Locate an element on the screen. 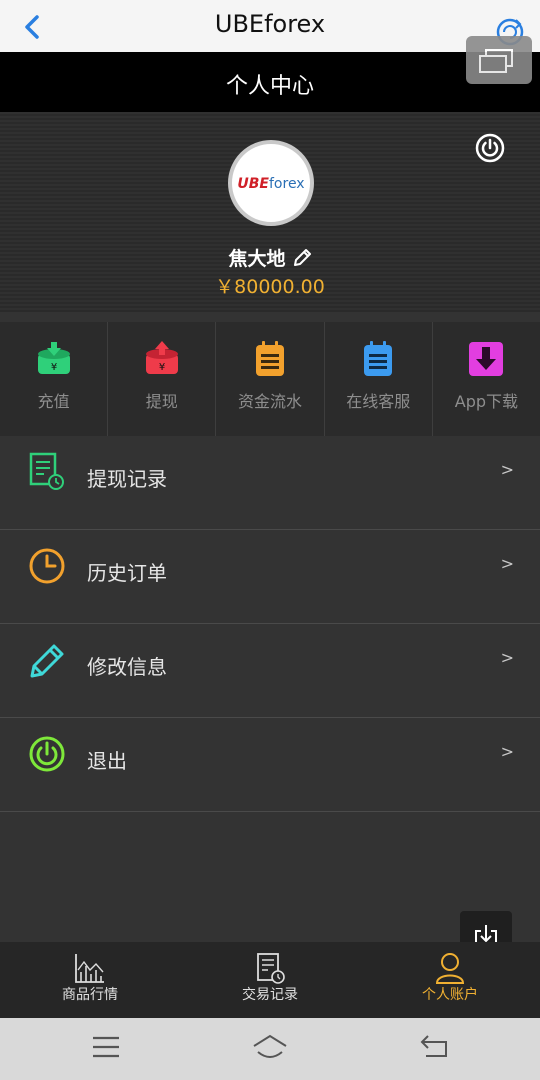 The image size is (540, 1080). deposit-icon: ¥ is located at coordinates (53, 358).